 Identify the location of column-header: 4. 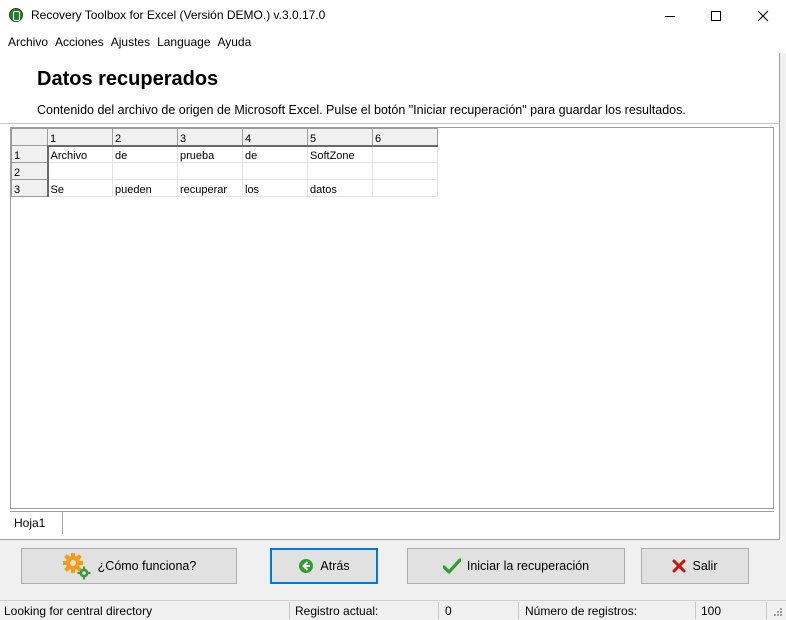
(275, 137).